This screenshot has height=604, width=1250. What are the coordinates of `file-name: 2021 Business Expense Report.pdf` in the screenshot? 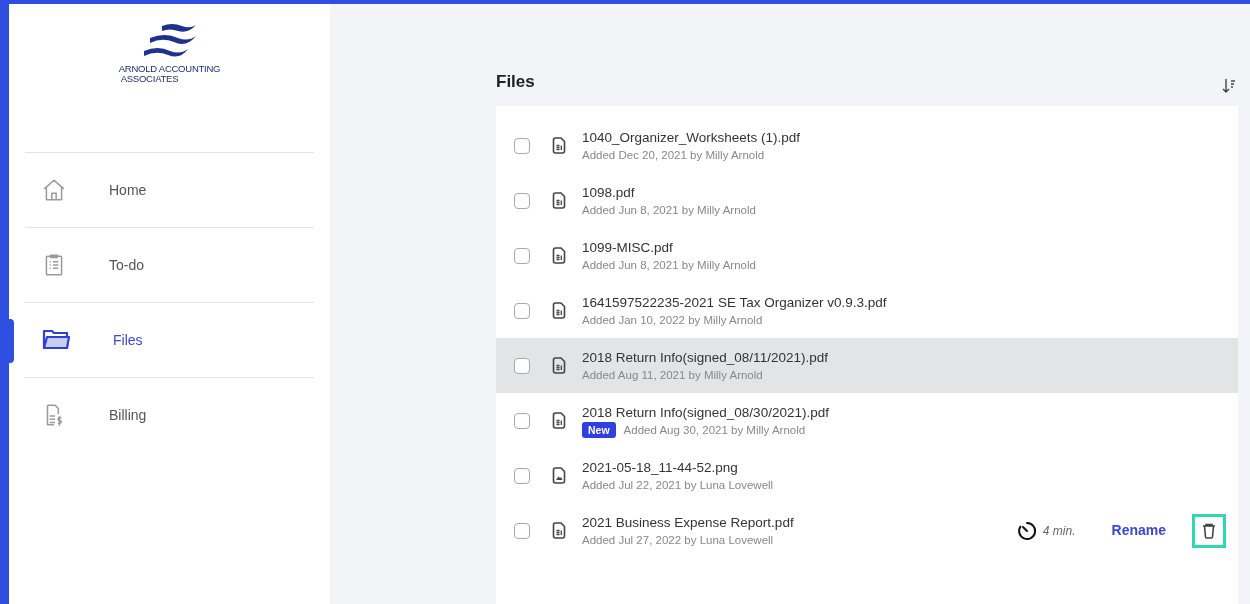 It's located at (688, 522).